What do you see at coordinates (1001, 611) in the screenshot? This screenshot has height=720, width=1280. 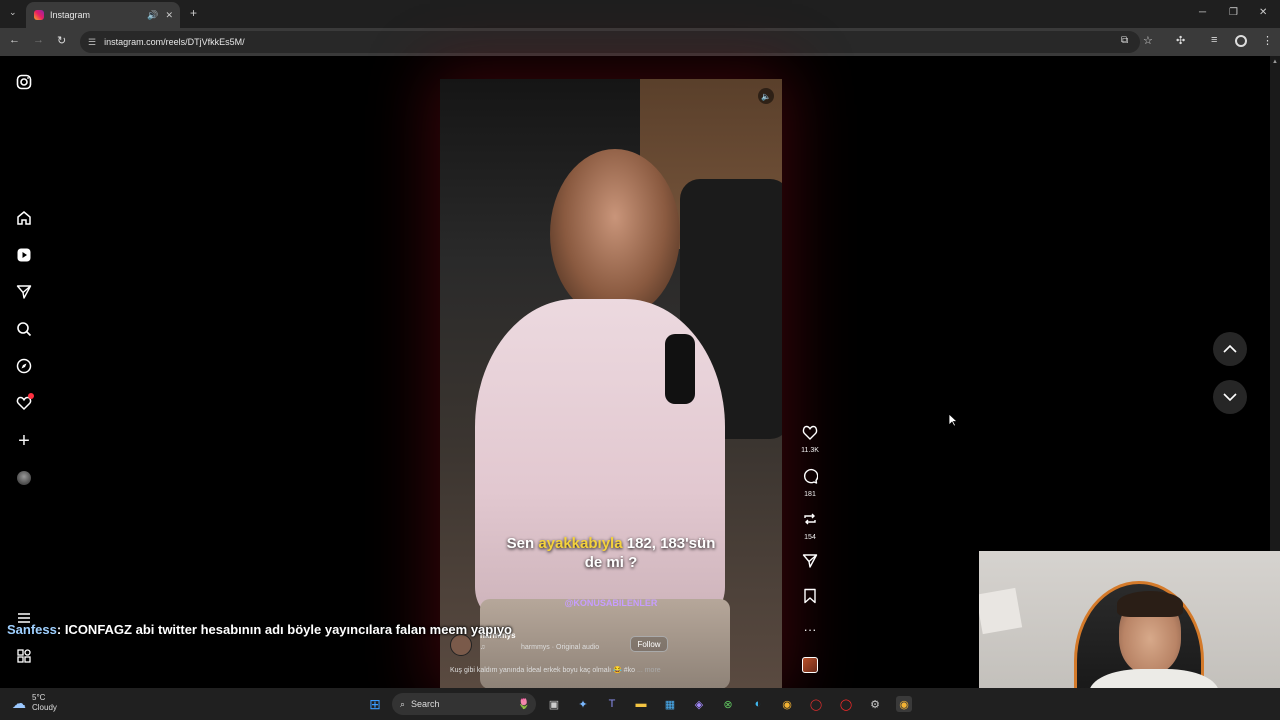 I see `webcam-background-object` at bounding box center [1001, 611].